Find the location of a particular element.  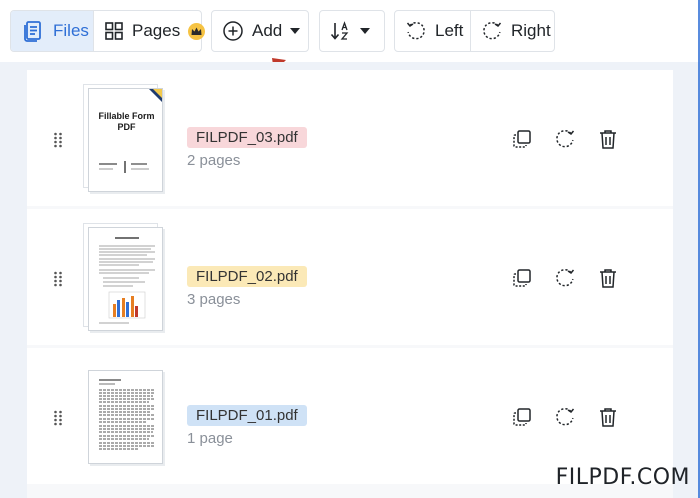

view-toggle-group: Files Pages is located at coordinates (108, 31).